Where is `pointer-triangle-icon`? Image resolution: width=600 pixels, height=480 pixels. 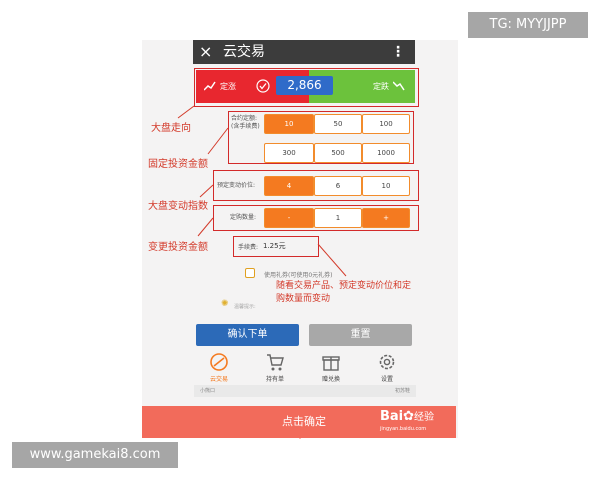
pointer-triangle-icon is located at coordinates (300, 435).